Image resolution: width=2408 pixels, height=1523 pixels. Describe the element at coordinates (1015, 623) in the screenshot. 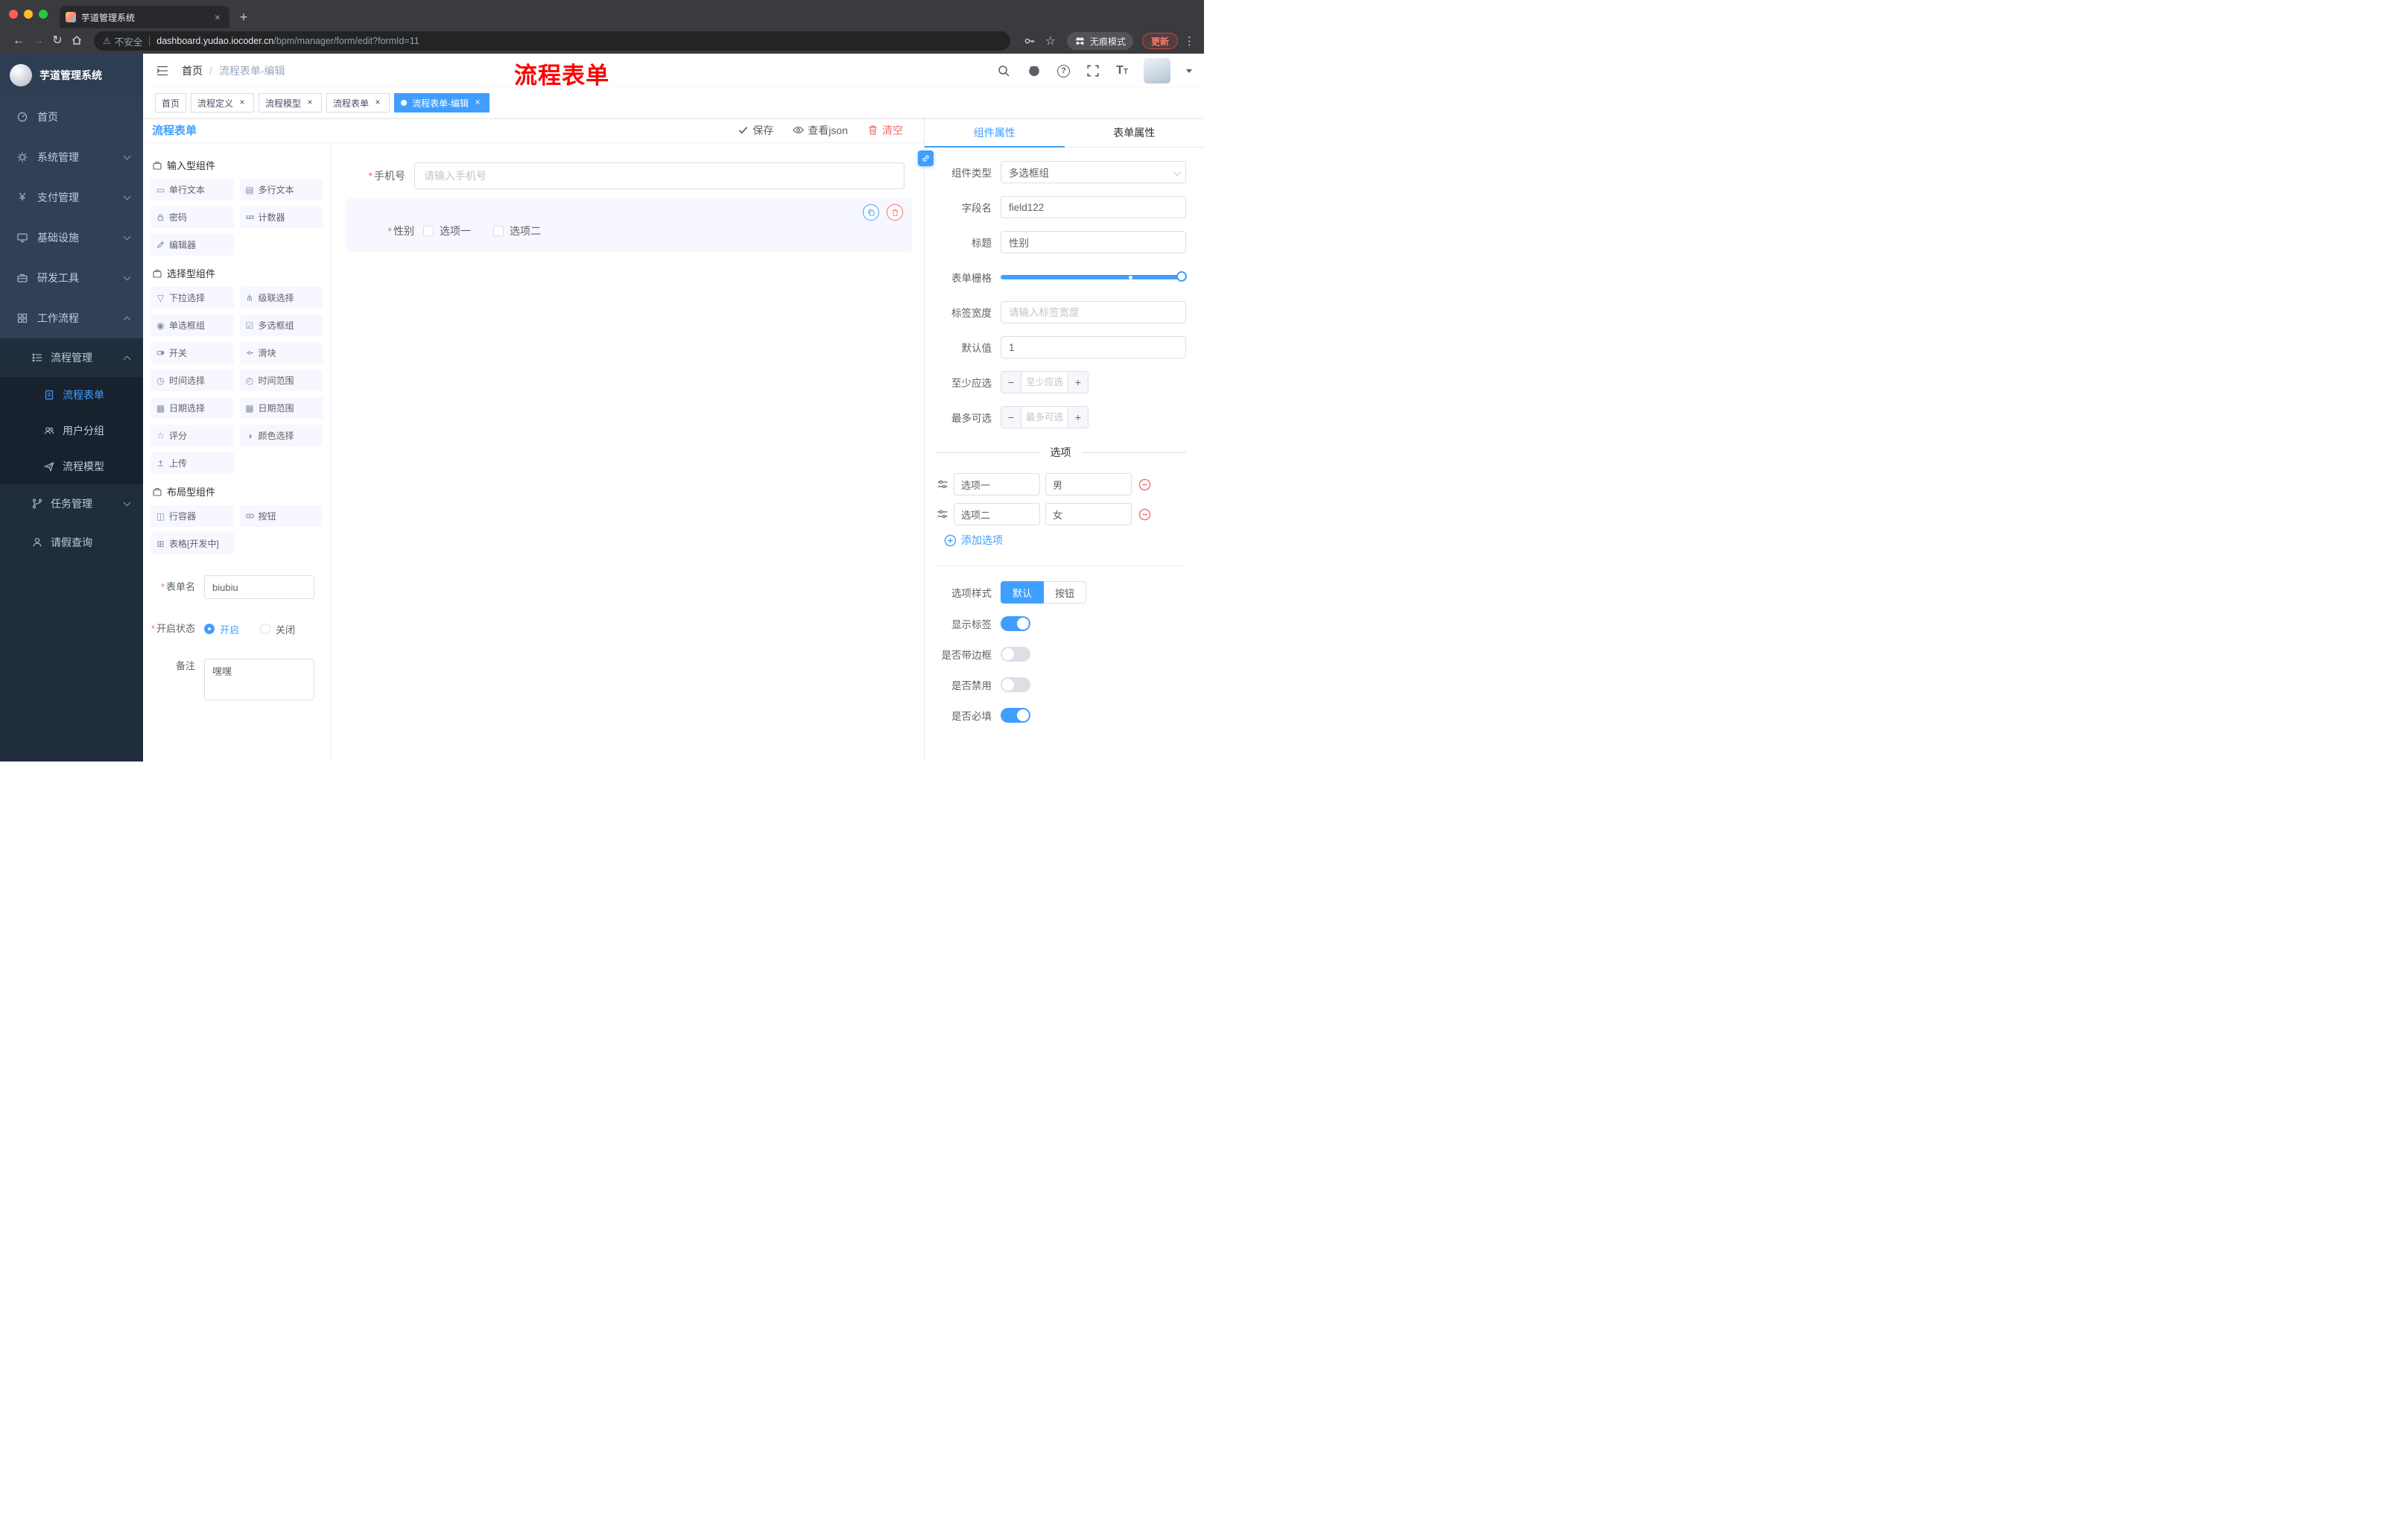

I see `show-label-toggle` at that location.